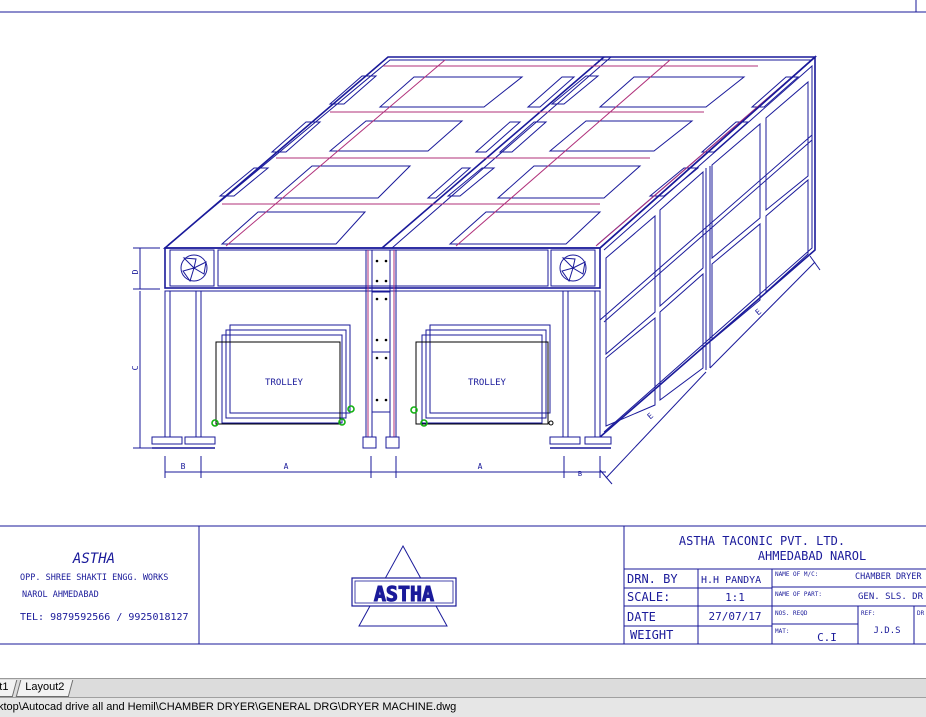 This screenshot has height=717, width=926. What do you see at coordinates (284, 383) in the screenshot?
I see `trolley-left-label: TROLLEY` at bounding box center [284, 383].